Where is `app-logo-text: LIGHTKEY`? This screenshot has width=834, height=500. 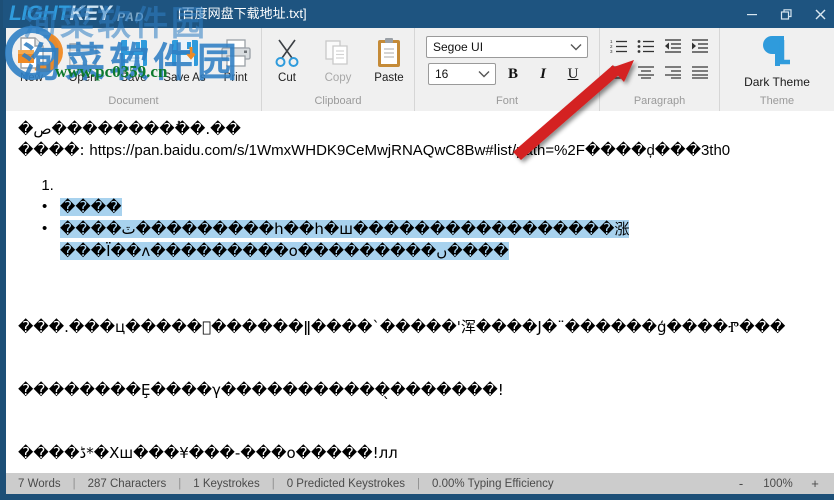
app-logo-text: LIGHTKEY is located at coordinates (89, 14).